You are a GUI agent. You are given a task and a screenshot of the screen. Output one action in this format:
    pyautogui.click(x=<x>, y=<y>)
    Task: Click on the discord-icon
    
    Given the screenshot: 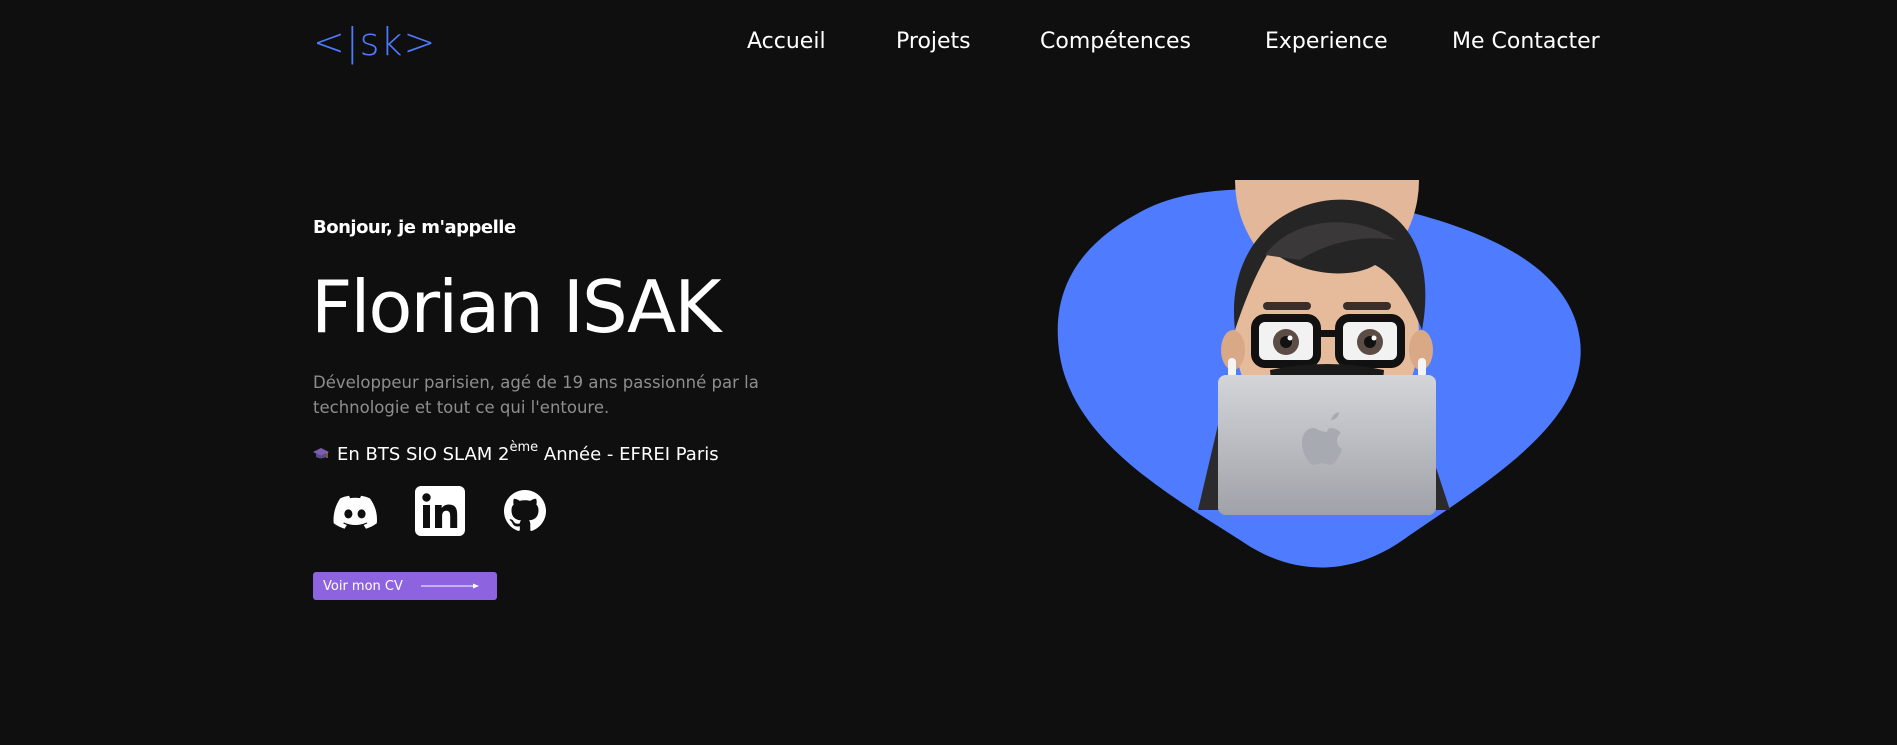 What is the action you would take?
    pyautogui.click(x=355, y=512)
    